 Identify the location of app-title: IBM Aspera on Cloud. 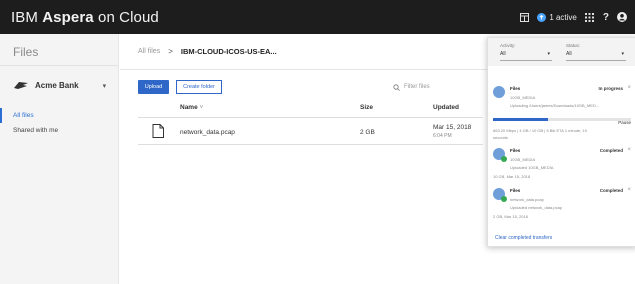
(79, 17).